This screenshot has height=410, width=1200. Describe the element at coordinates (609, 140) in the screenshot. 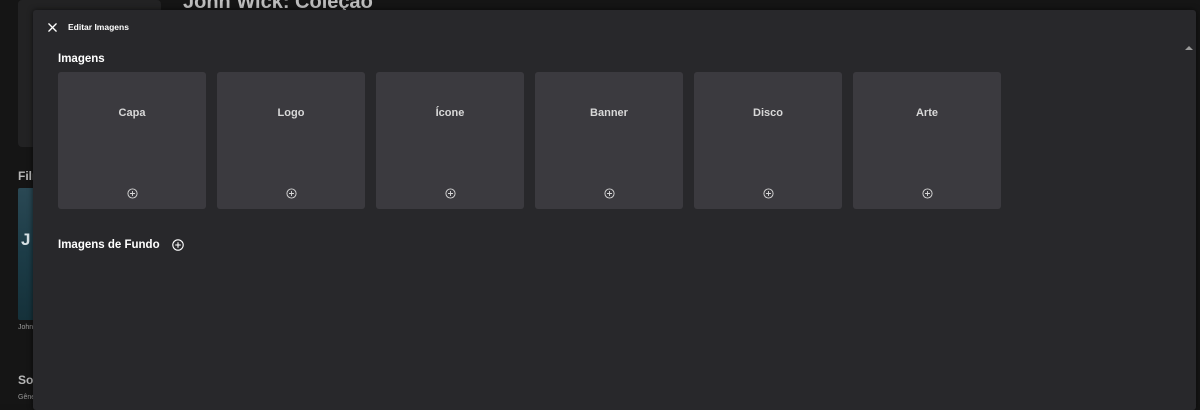

I see `tile-banner: Banner` at that location.